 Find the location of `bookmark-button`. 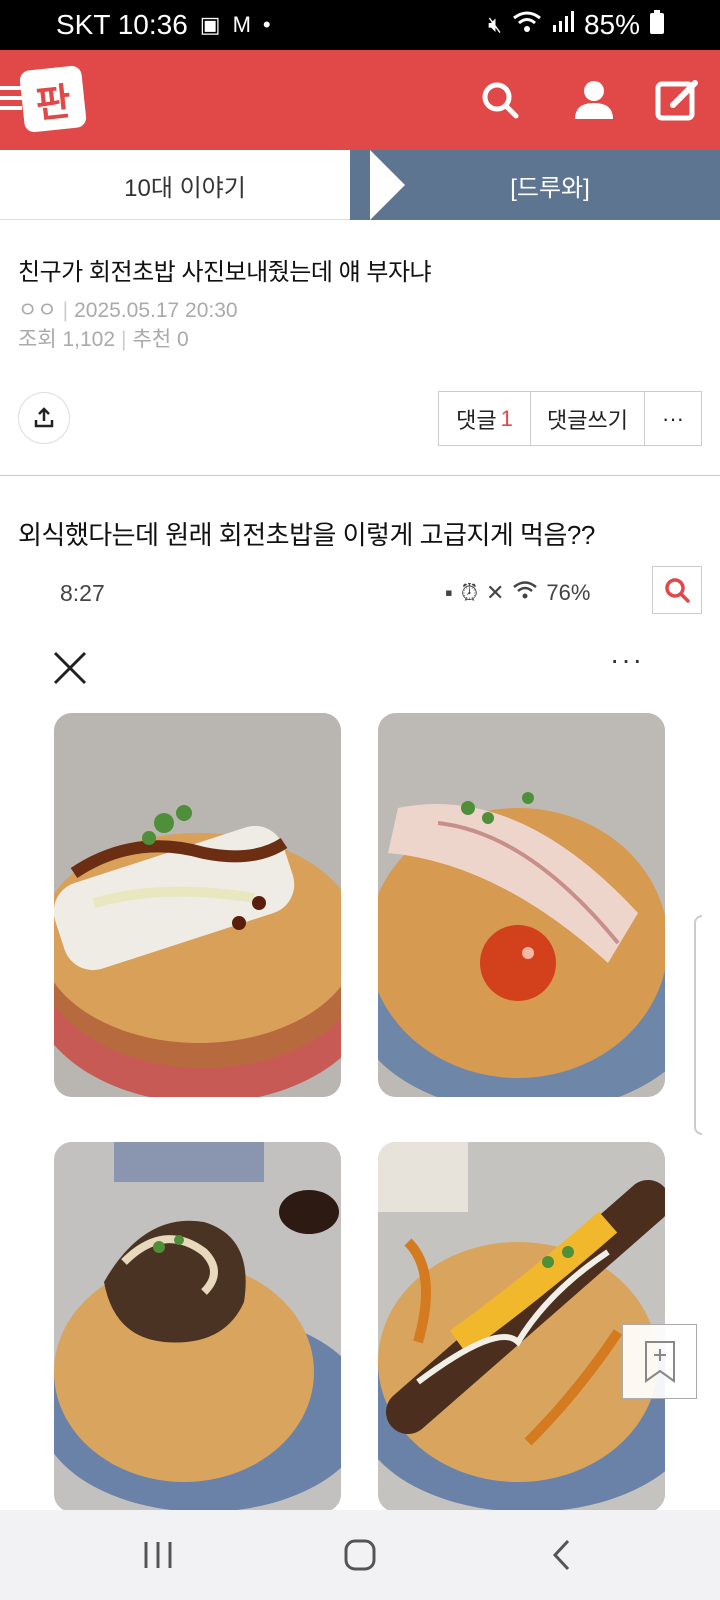

bookmark-button is located at coordinates (659, 1361).